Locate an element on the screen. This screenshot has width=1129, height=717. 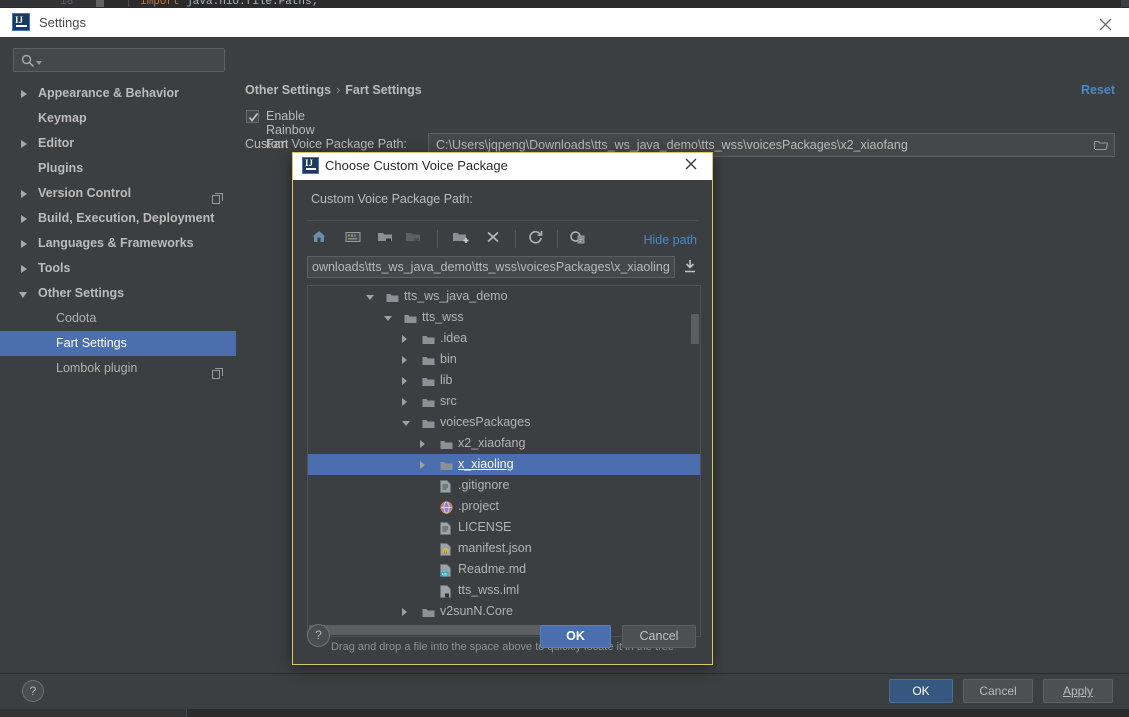
dialog-cancel-button: Cancel is located at coordinates (659, 636).